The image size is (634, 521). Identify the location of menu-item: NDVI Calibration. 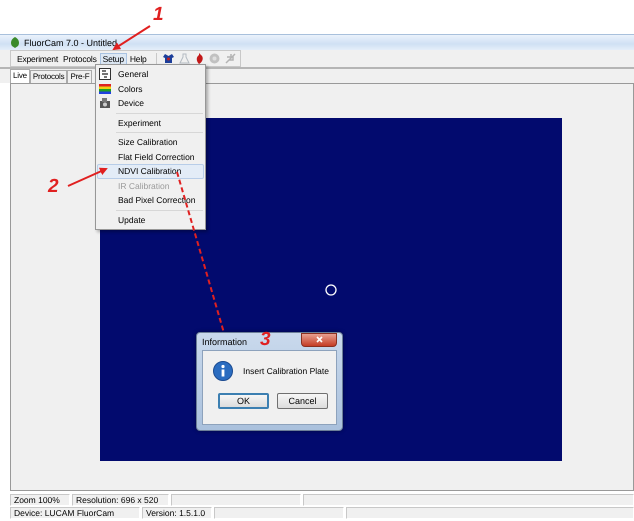
(150, 171).